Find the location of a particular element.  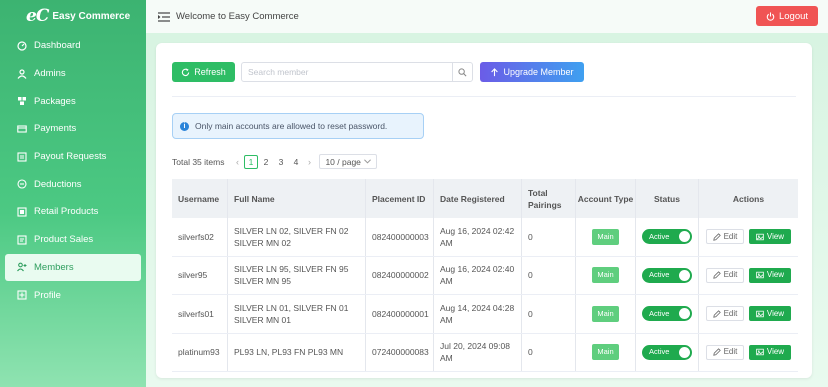

col-placement-id: Placement ID is located at coordinates (399, 198).